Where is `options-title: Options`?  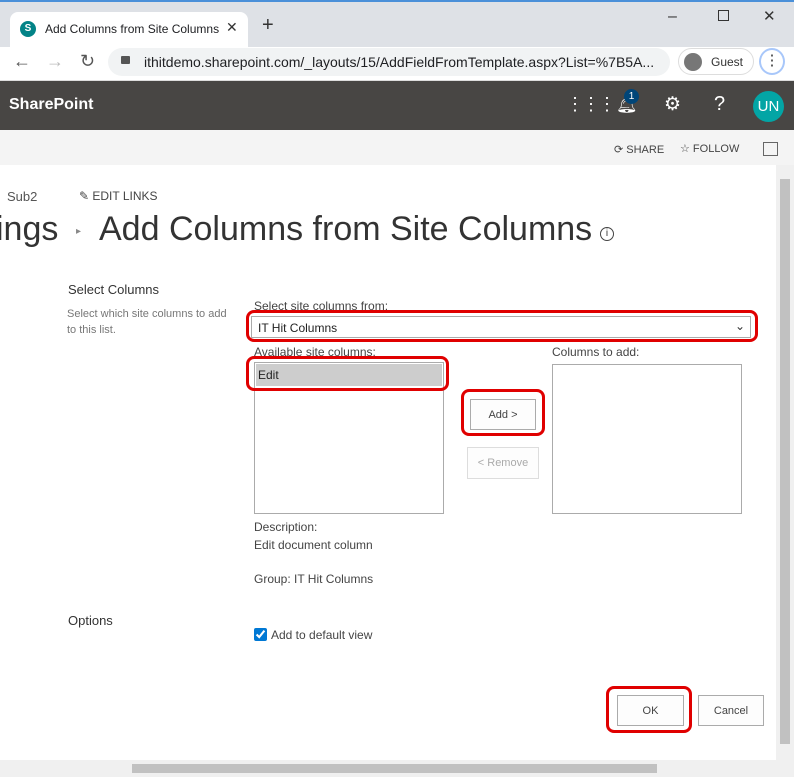 options-title: Options is located at coordinates (90, 620).